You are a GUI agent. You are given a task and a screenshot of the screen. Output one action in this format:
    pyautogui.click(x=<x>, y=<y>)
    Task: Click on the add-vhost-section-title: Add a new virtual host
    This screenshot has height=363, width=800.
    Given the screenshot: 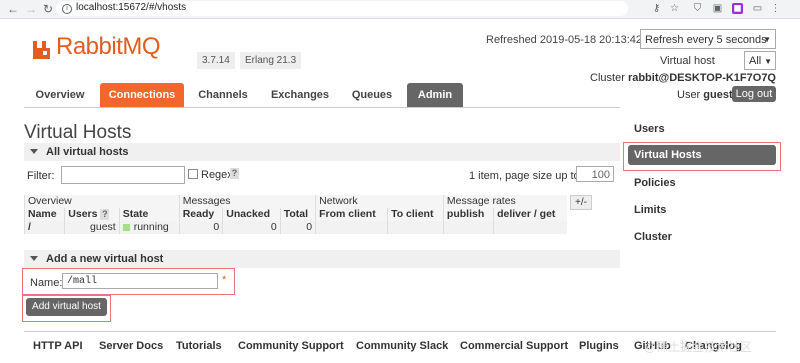 What is the action you would take?
    pyautogui.click(x=105, y=259)
    